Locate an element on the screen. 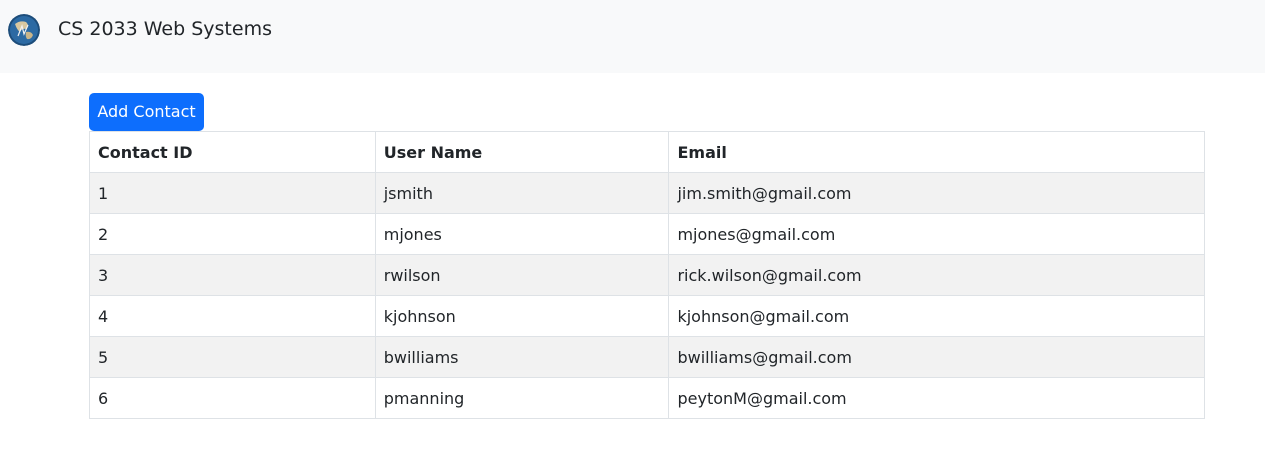  user-name-cell: pmanning is located at coordinates (522, 398).